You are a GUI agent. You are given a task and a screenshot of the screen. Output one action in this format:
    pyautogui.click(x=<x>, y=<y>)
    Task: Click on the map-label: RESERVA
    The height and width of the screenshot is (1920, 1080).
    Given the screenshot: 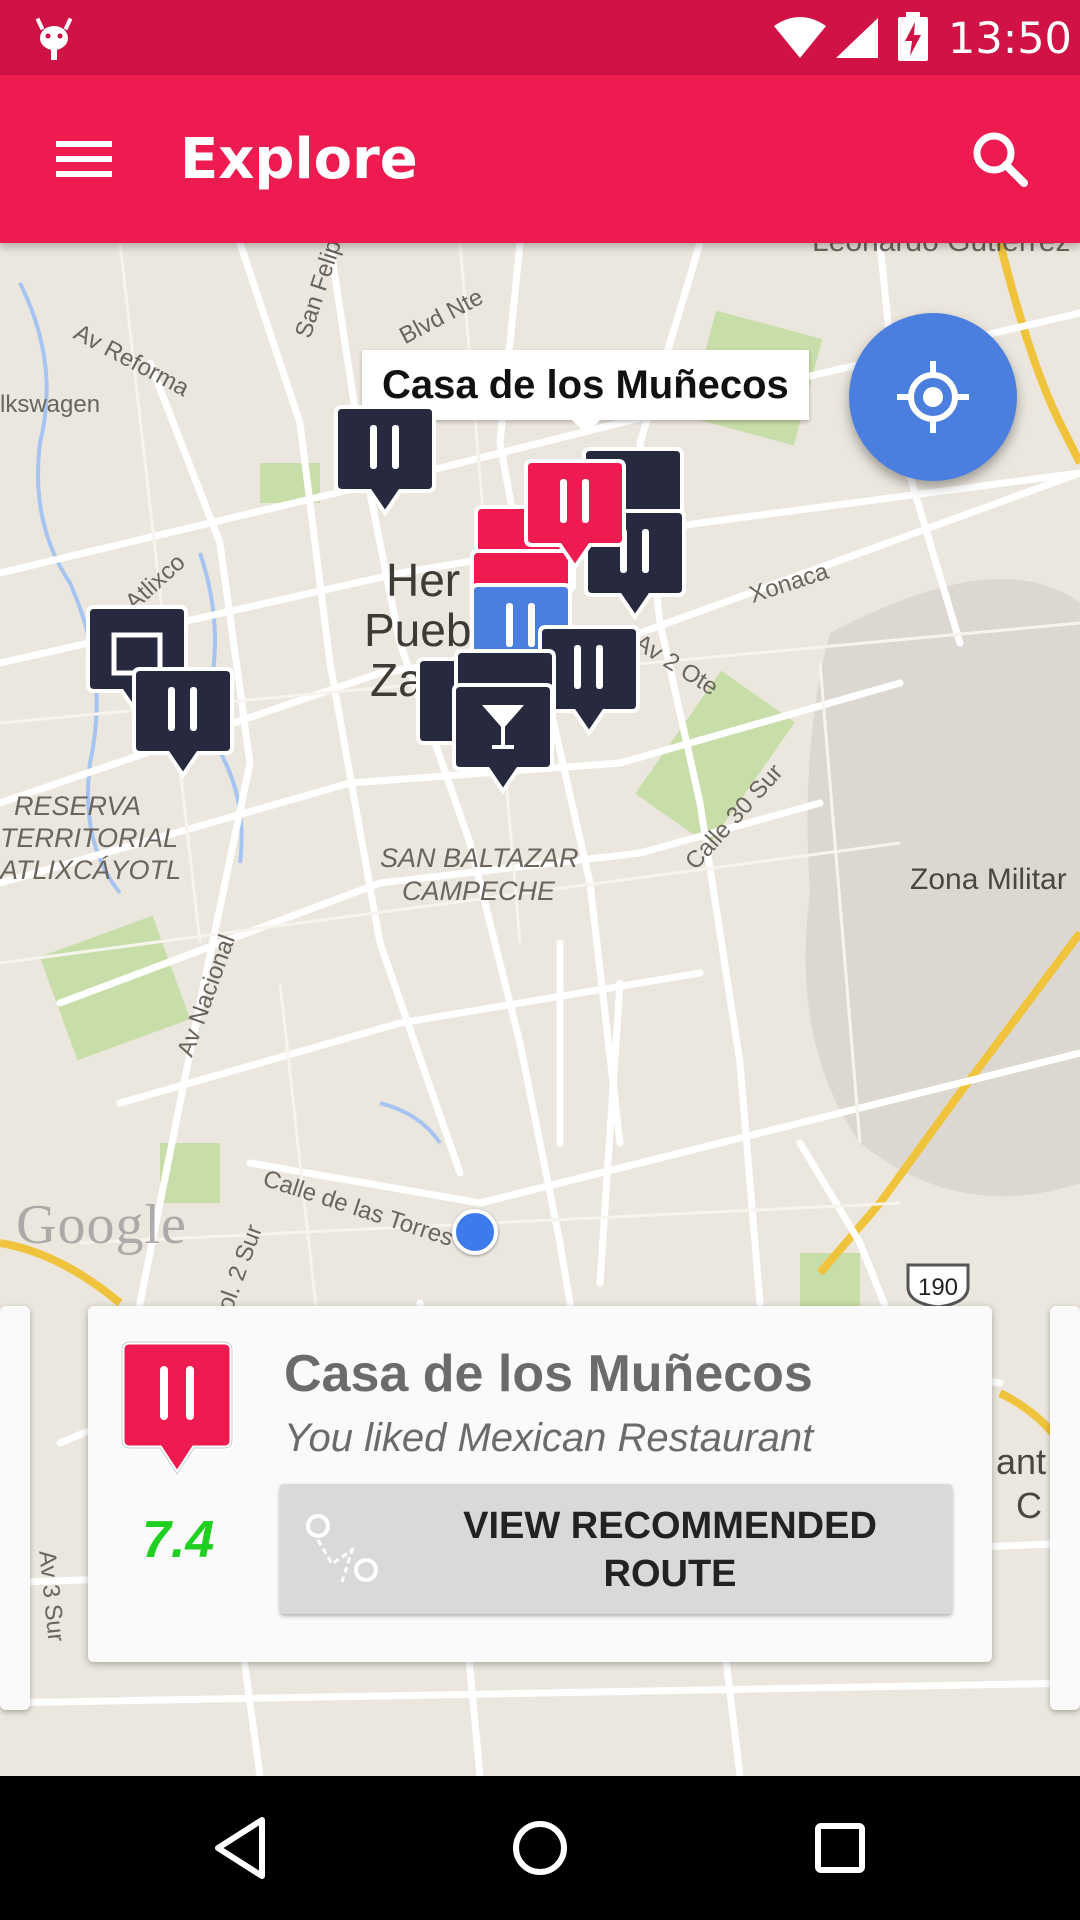 What is the action you would take?
    pyautogui.click(x=78, y=806)
    